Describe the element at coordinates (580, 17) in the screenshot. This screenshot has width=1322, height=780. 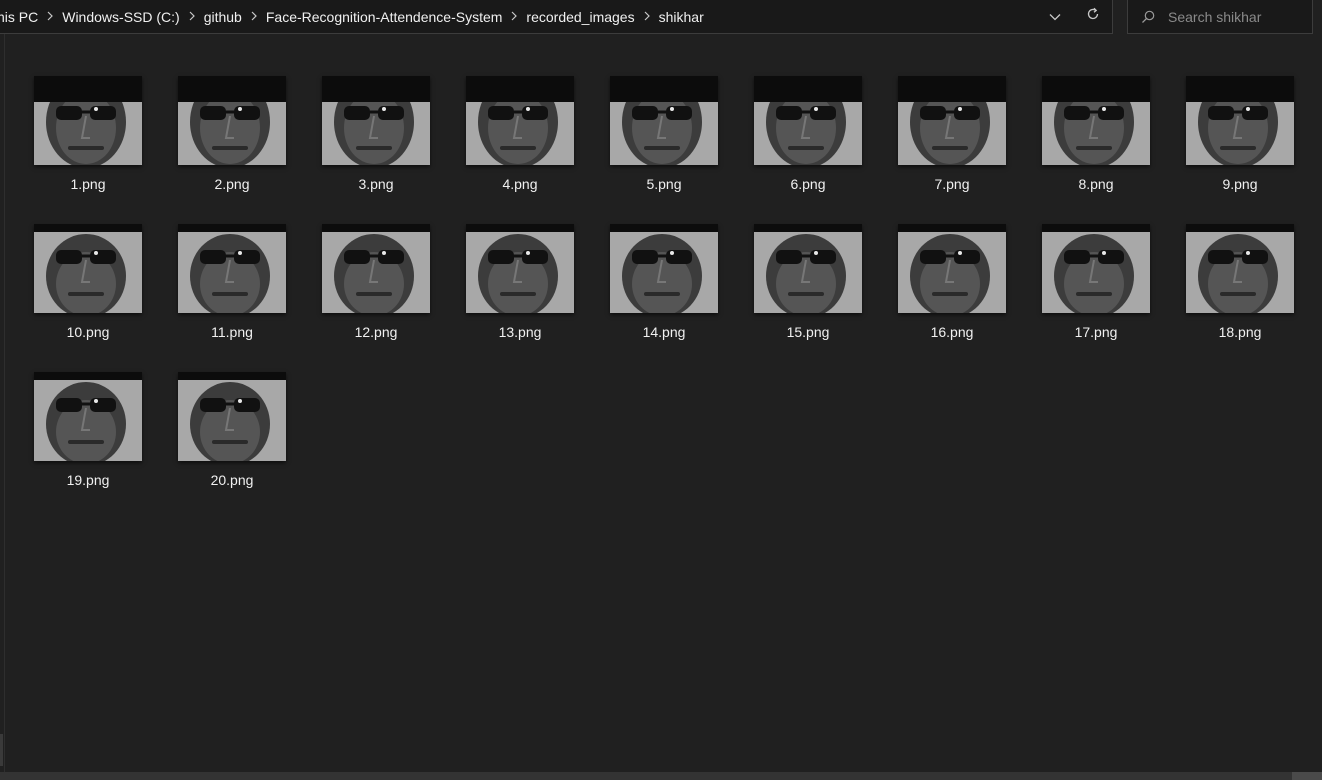
I see `breadcrumb-item-recorded-images: recorded_images` at that location.